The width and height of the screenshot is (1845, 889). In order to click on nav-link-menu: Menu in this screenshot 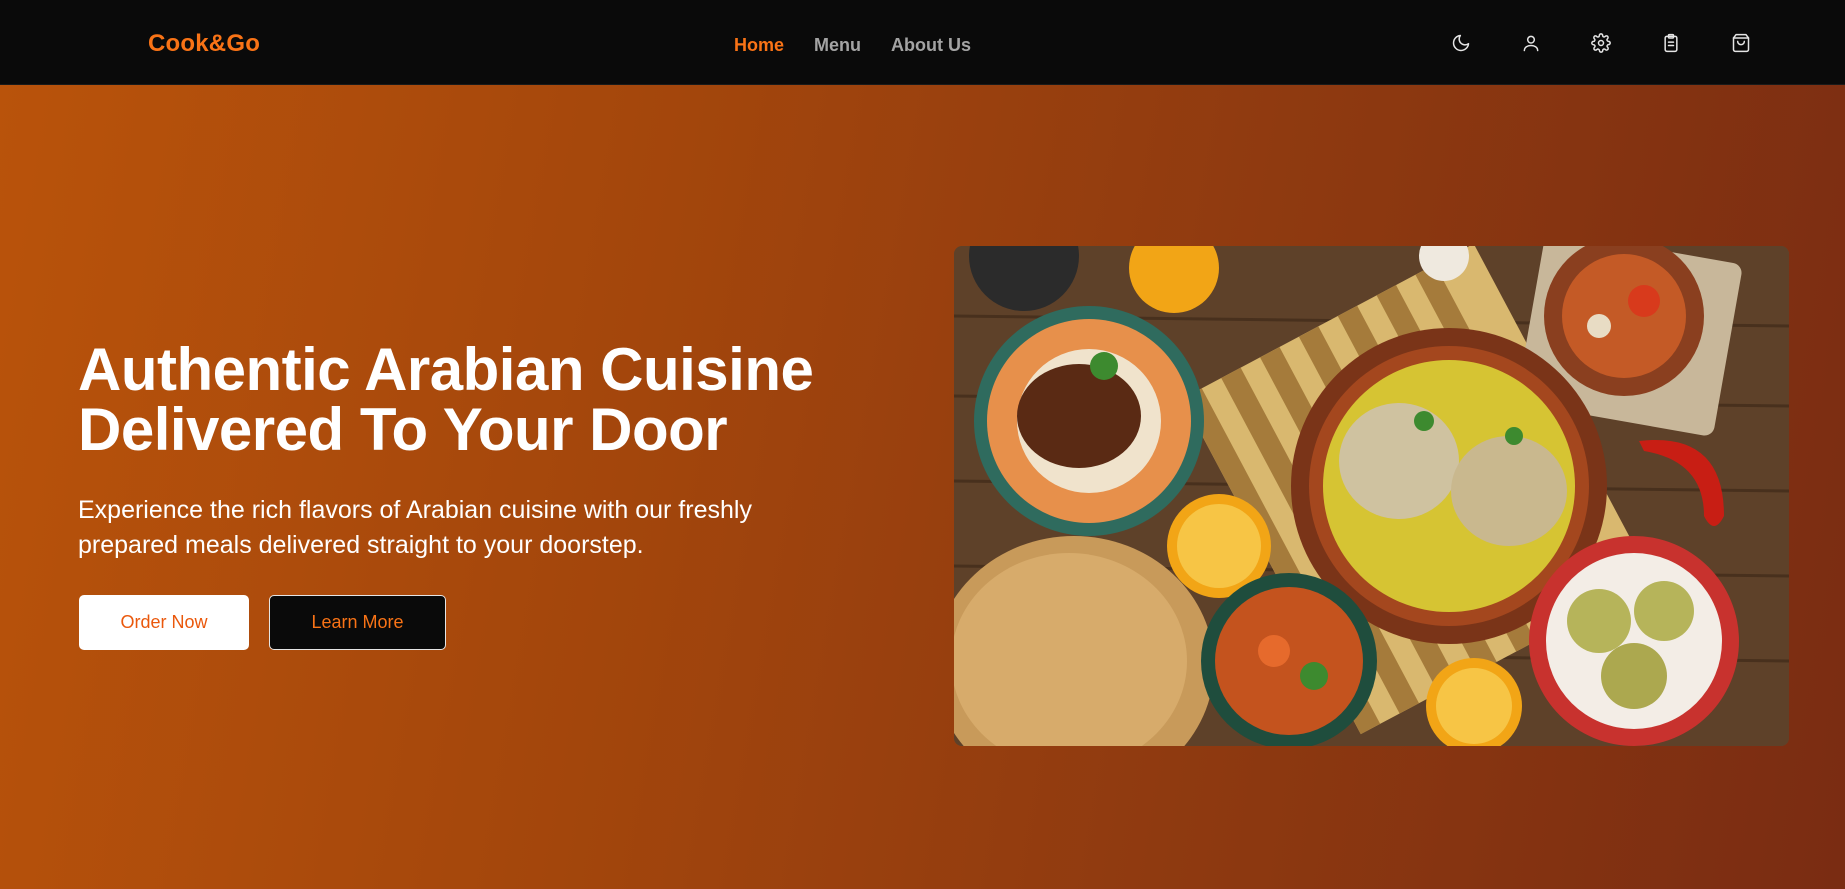, I will do `click(837, 45)`.